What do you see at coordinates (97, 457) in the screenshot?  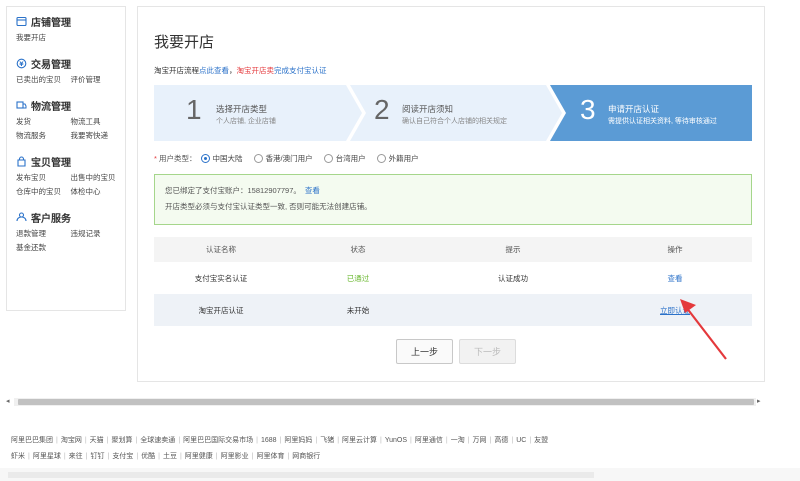 I see `footer-link: 钉钉` at bounding box center [97, 457].